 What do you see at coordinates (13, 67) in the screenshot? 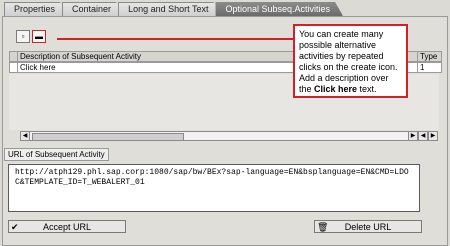
I see `row-selector` at bounding box center [13, 67].